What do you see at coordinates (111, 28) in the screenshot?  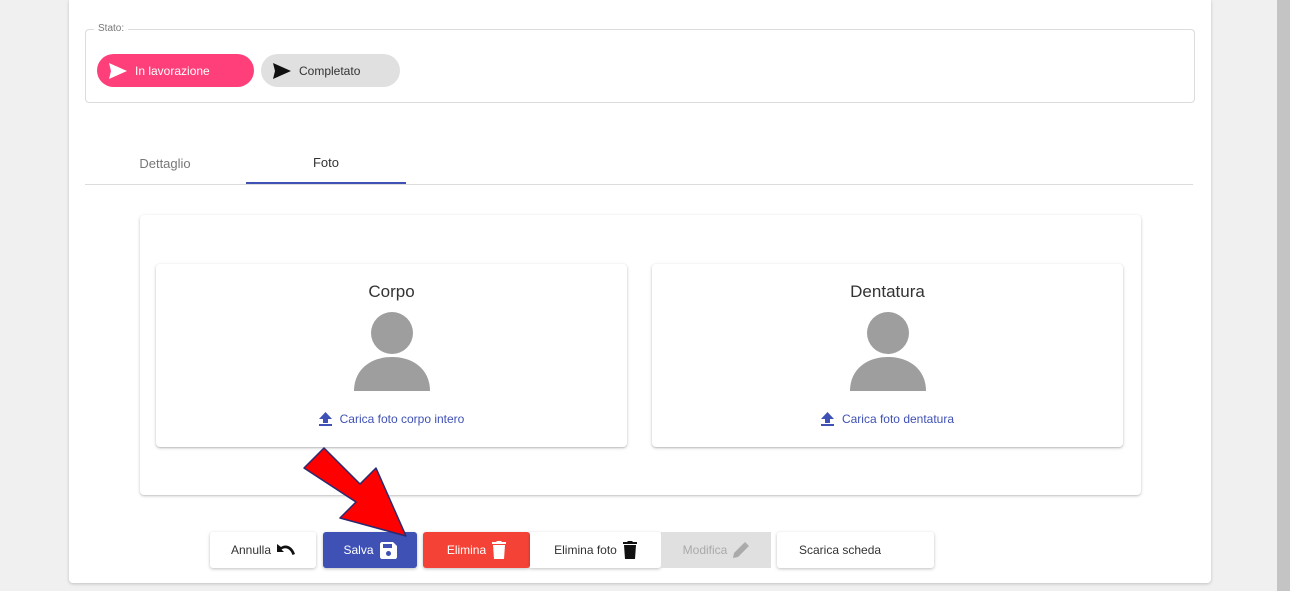 I see `stato-legend: Stato:` at bounding box center [111, 28].